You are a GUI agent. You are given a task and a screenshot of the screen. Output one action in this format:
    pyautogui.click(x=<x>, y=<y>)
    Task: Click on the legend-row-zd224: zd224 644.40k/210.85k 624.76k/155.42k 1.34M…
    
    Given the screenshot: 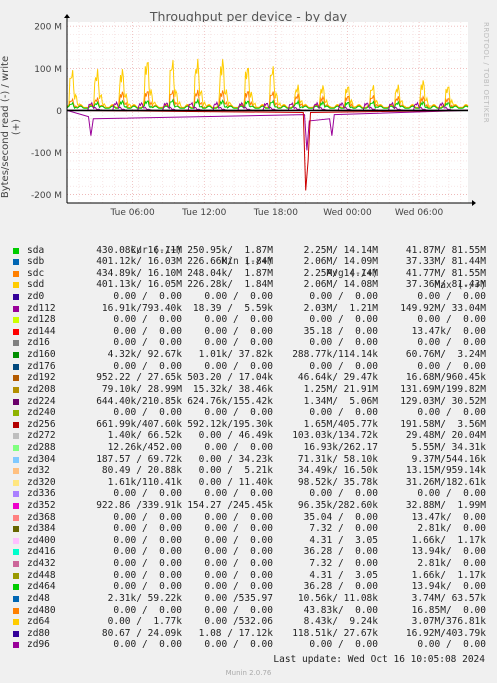 What is the action you would take?
    pyautogui.click(x=250, y=402)
    